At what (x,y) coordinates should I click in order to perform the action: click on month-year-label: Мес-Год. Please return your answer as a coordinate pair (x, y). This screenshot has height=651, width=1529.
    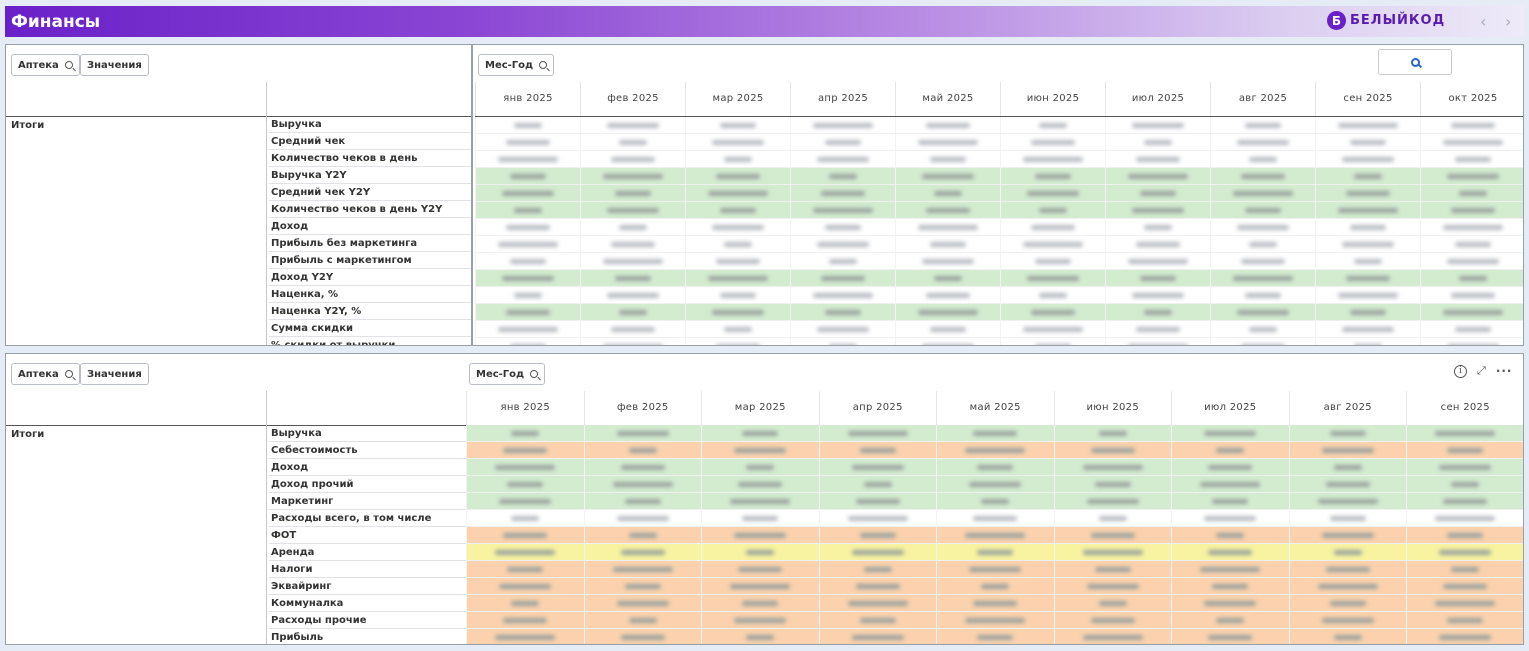
    Looking at the image, I should click on (509, 65).